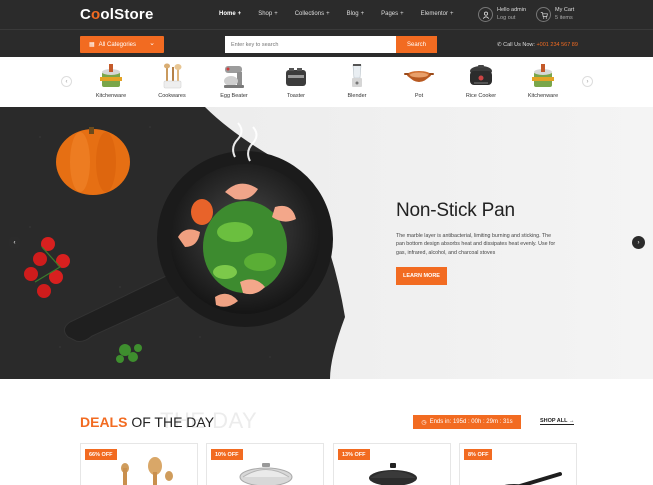  I want to click on category-next-arrow: ›, so click(587, 81).